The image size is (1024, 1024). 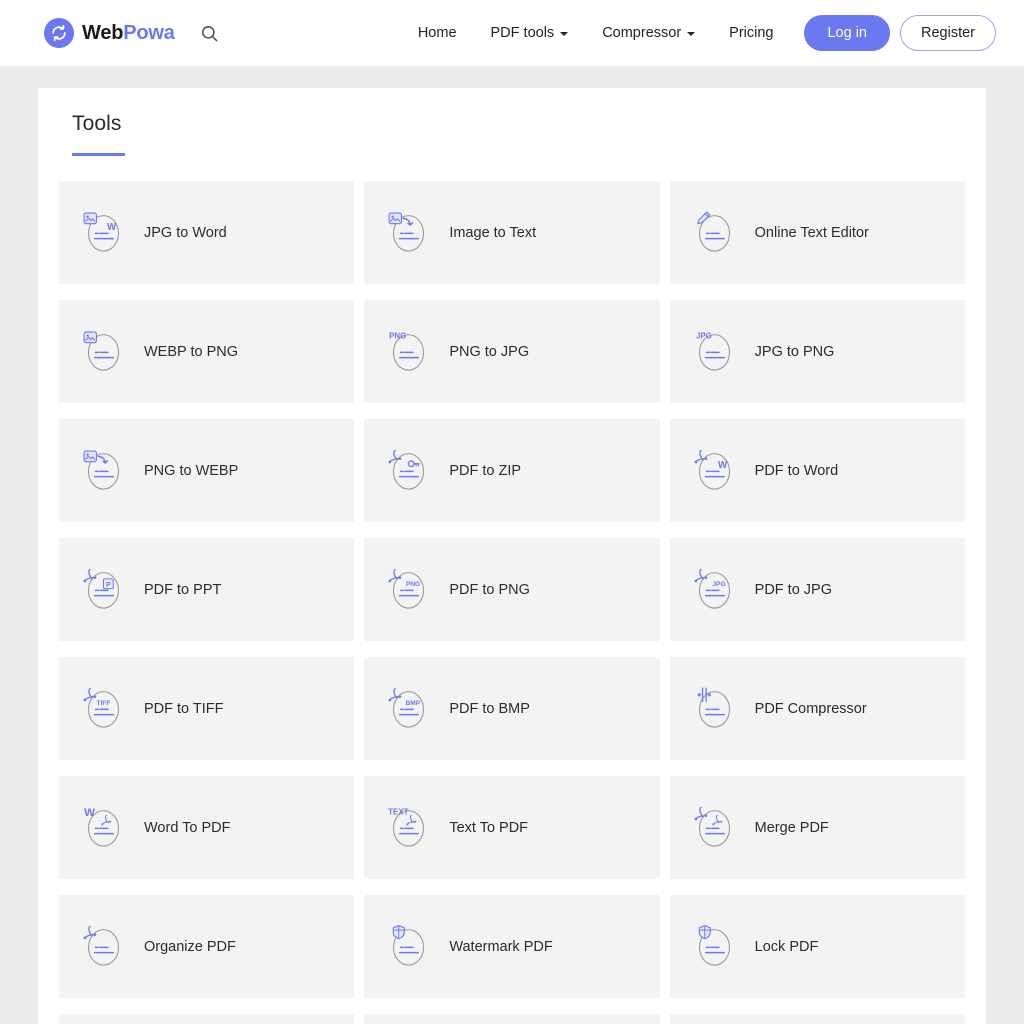 I want to click on tool-card: P PDF to PPT, so click(x=207, y=589).